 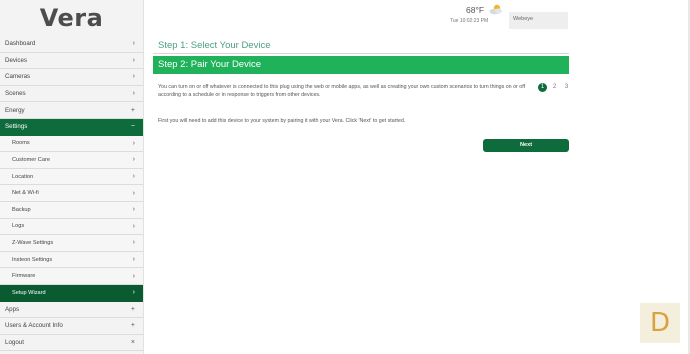 What do you see at coordinates (71, 160) in the screenshot?
I see `sidebar-subitem-customer-care: Customer Care ›` at bounding box center [71, 160].